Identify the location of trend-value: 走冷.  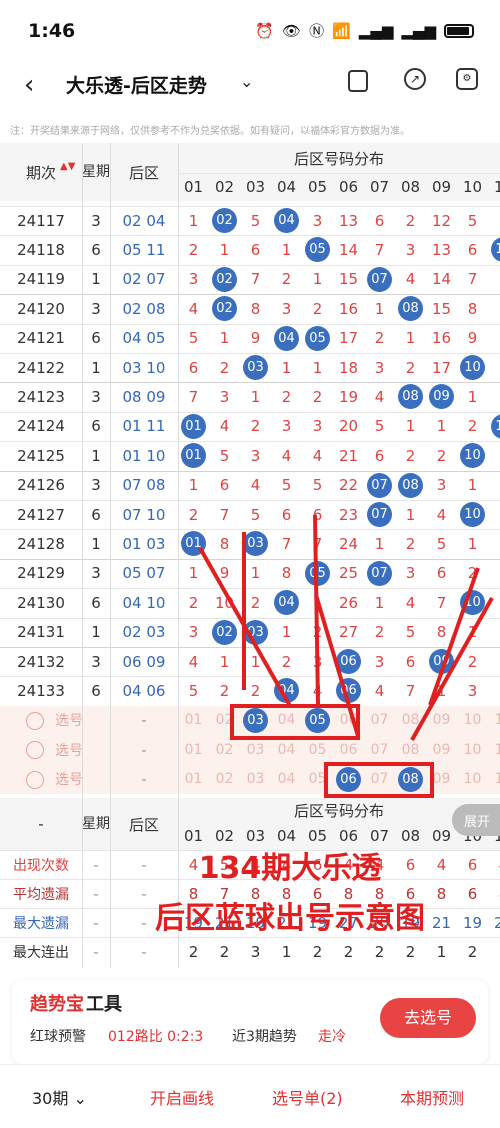
(332, 1037).